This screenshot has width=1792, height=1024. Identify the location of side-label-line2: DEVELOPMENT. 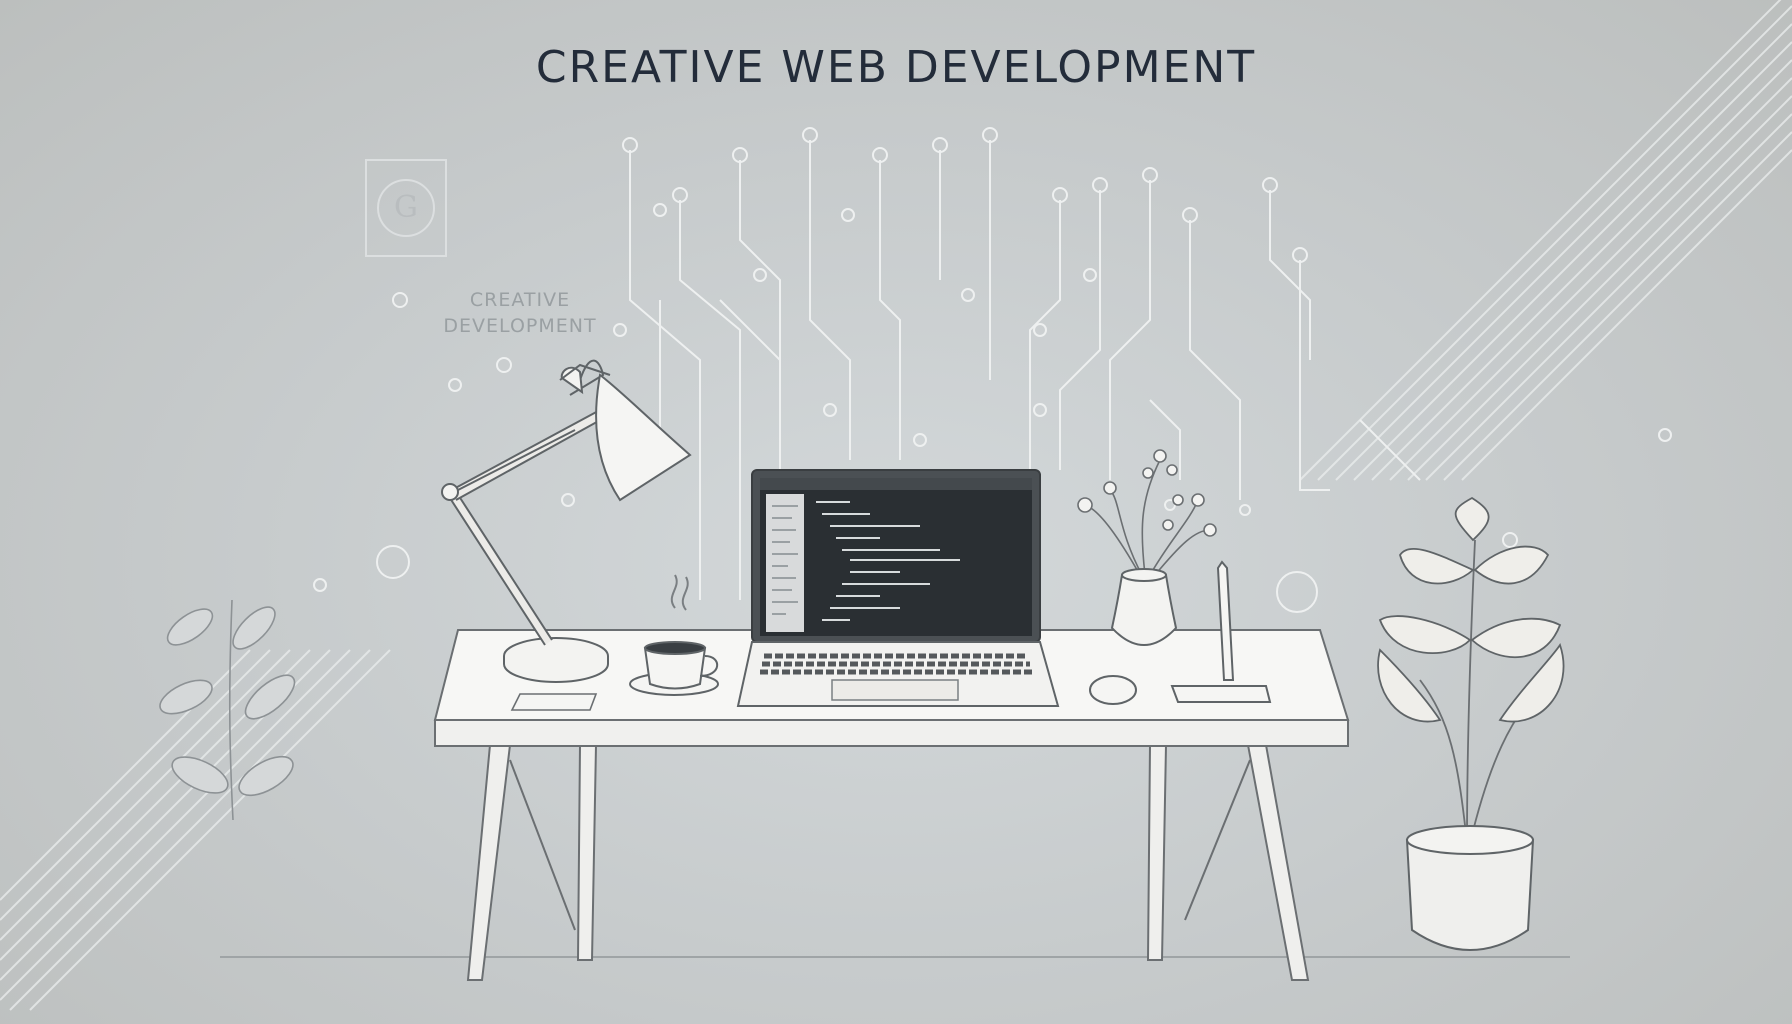
(520, 326).